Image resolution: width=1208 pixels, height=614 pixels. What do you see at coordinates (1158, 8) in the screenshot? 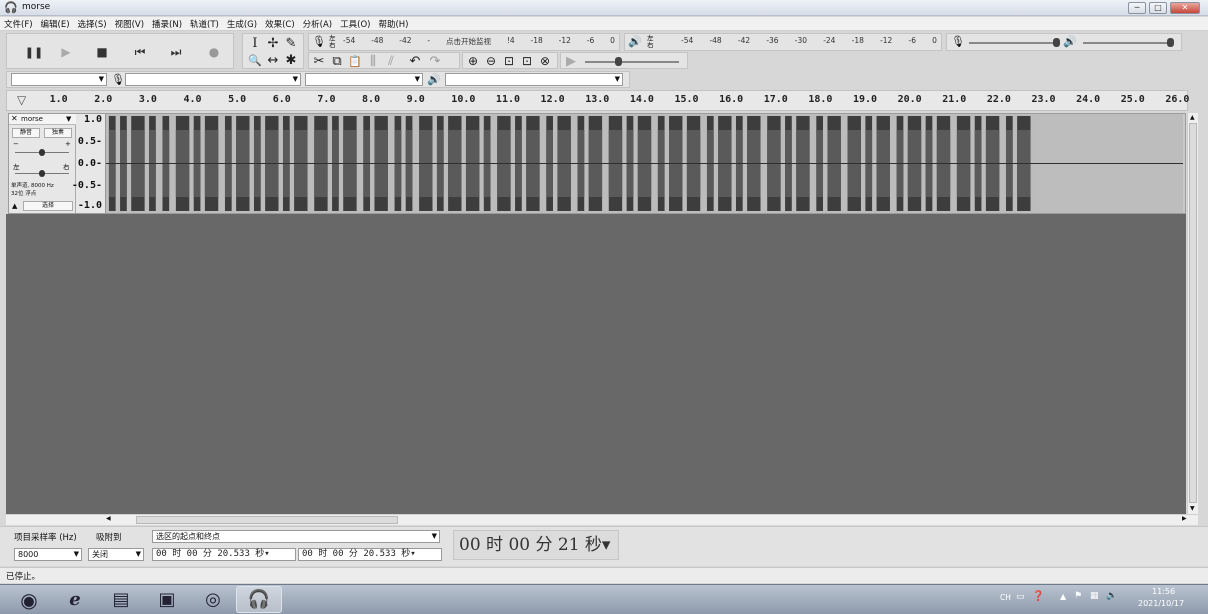
I see `maximize-button: □` at bounding box center [1158, 8].